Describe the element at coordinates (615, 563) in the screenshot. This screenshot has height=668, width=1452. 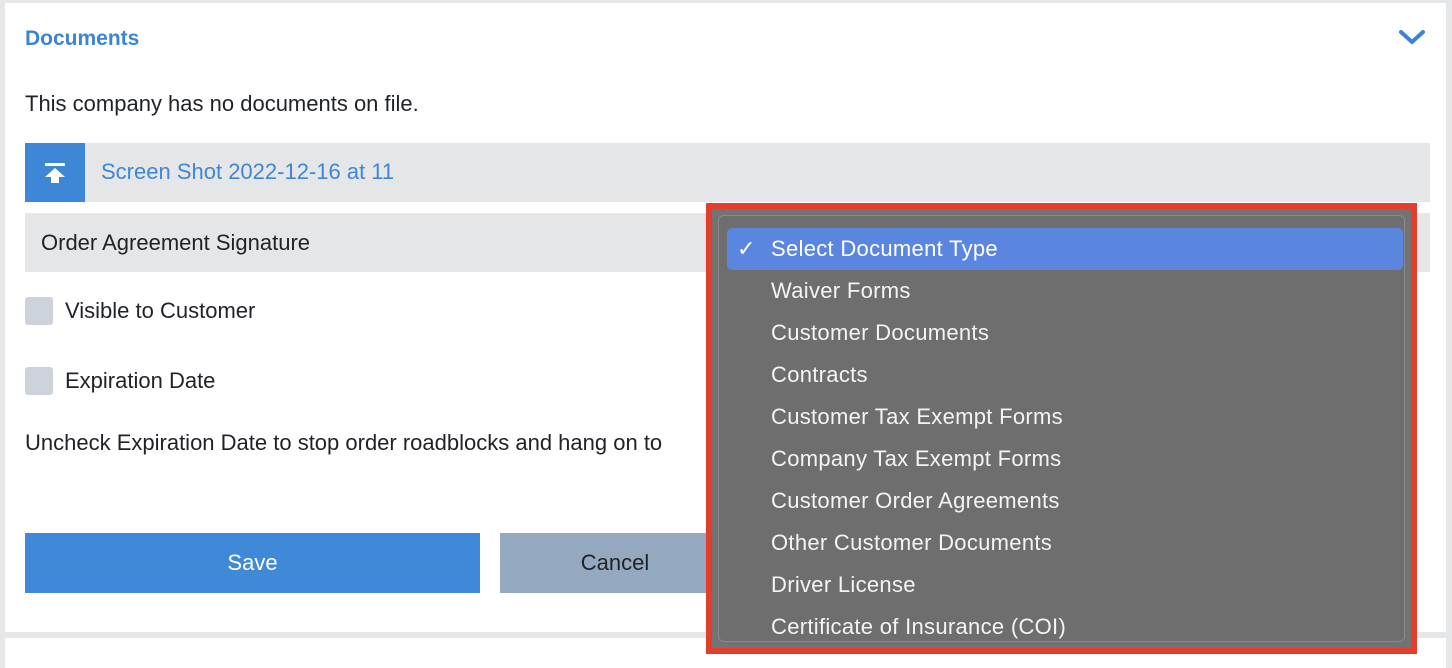
I see `cancel-button: Cancel` at that location.